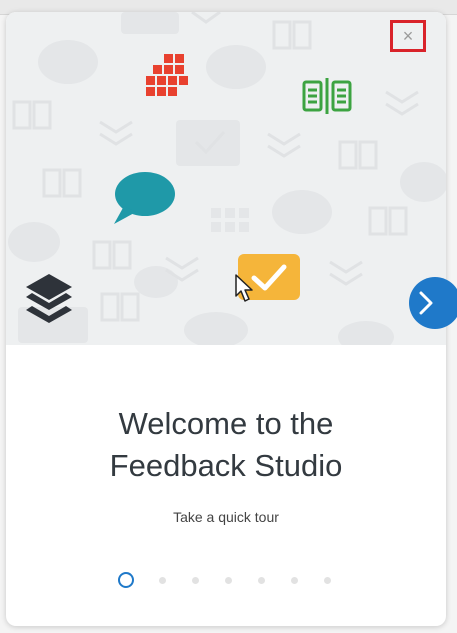 This screenshot has height=633, width=457. Describe the element at coordinates (426, 303) in the screenshot. I see `chevron-right-icon` at that location.